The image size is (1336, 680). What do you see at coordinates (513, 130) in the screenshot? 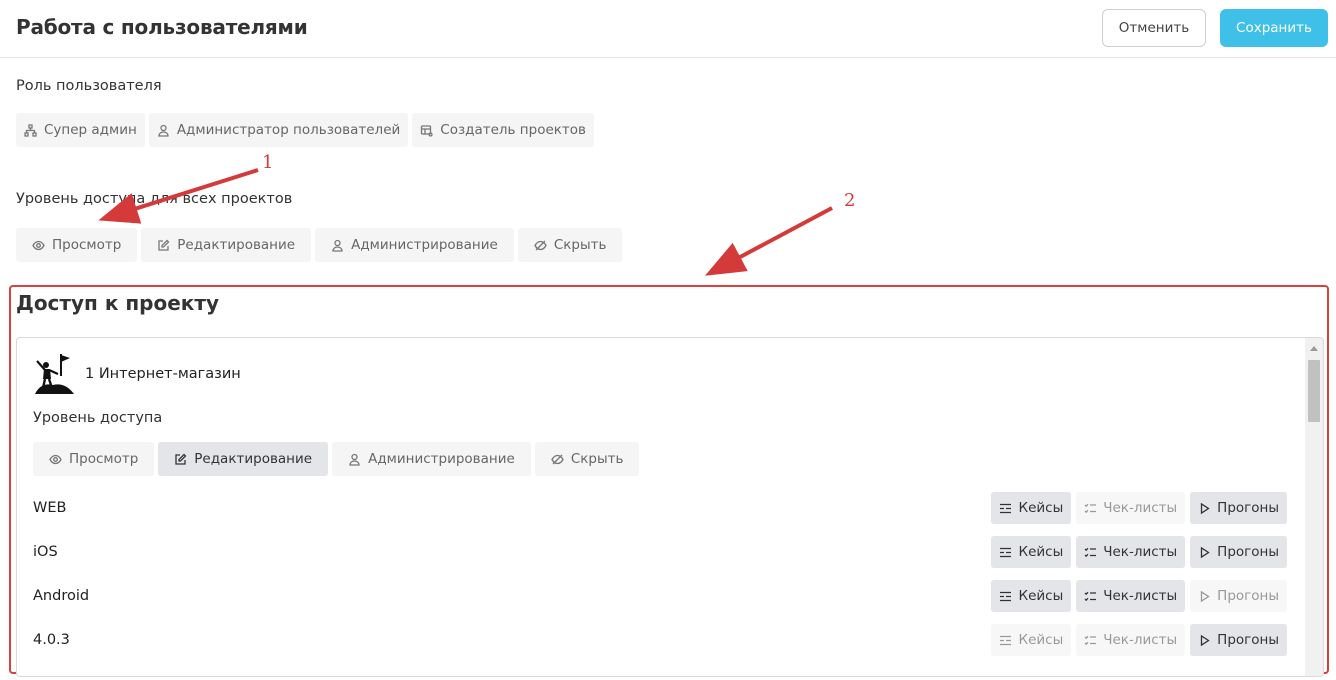
I see `role-option-label: Создатель проектов` at bounding box center [513, 130].